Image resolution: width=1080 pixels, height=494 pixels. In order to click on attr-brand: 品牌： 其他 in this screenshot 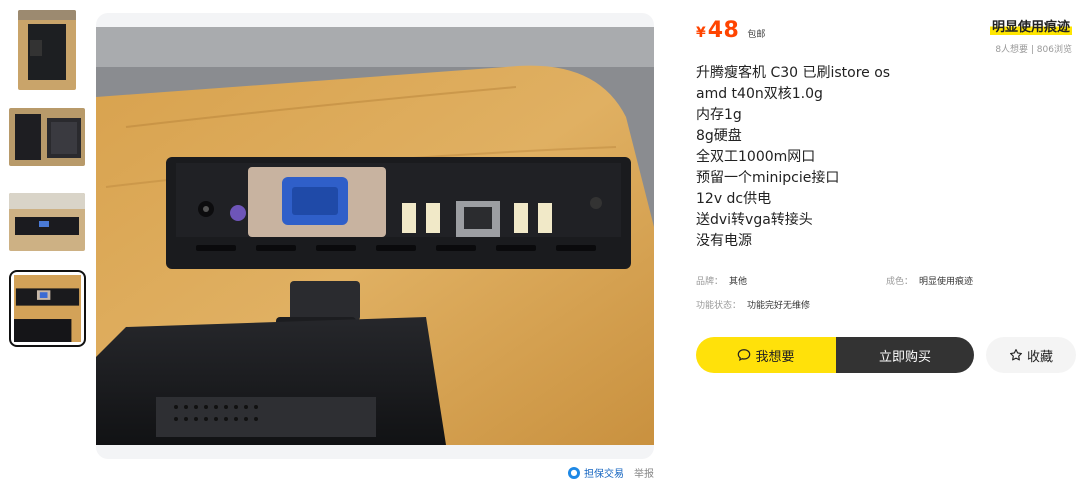, I will do `click(791, 280)`.